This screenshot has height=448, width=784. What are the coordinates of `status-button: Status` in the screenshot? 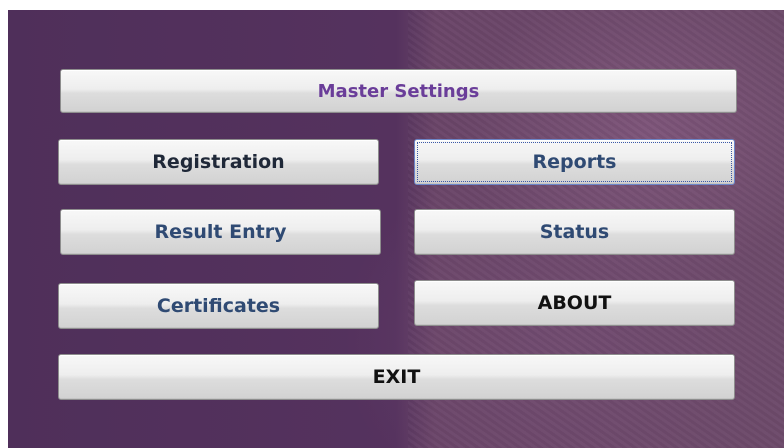 It's located at (574, 232).